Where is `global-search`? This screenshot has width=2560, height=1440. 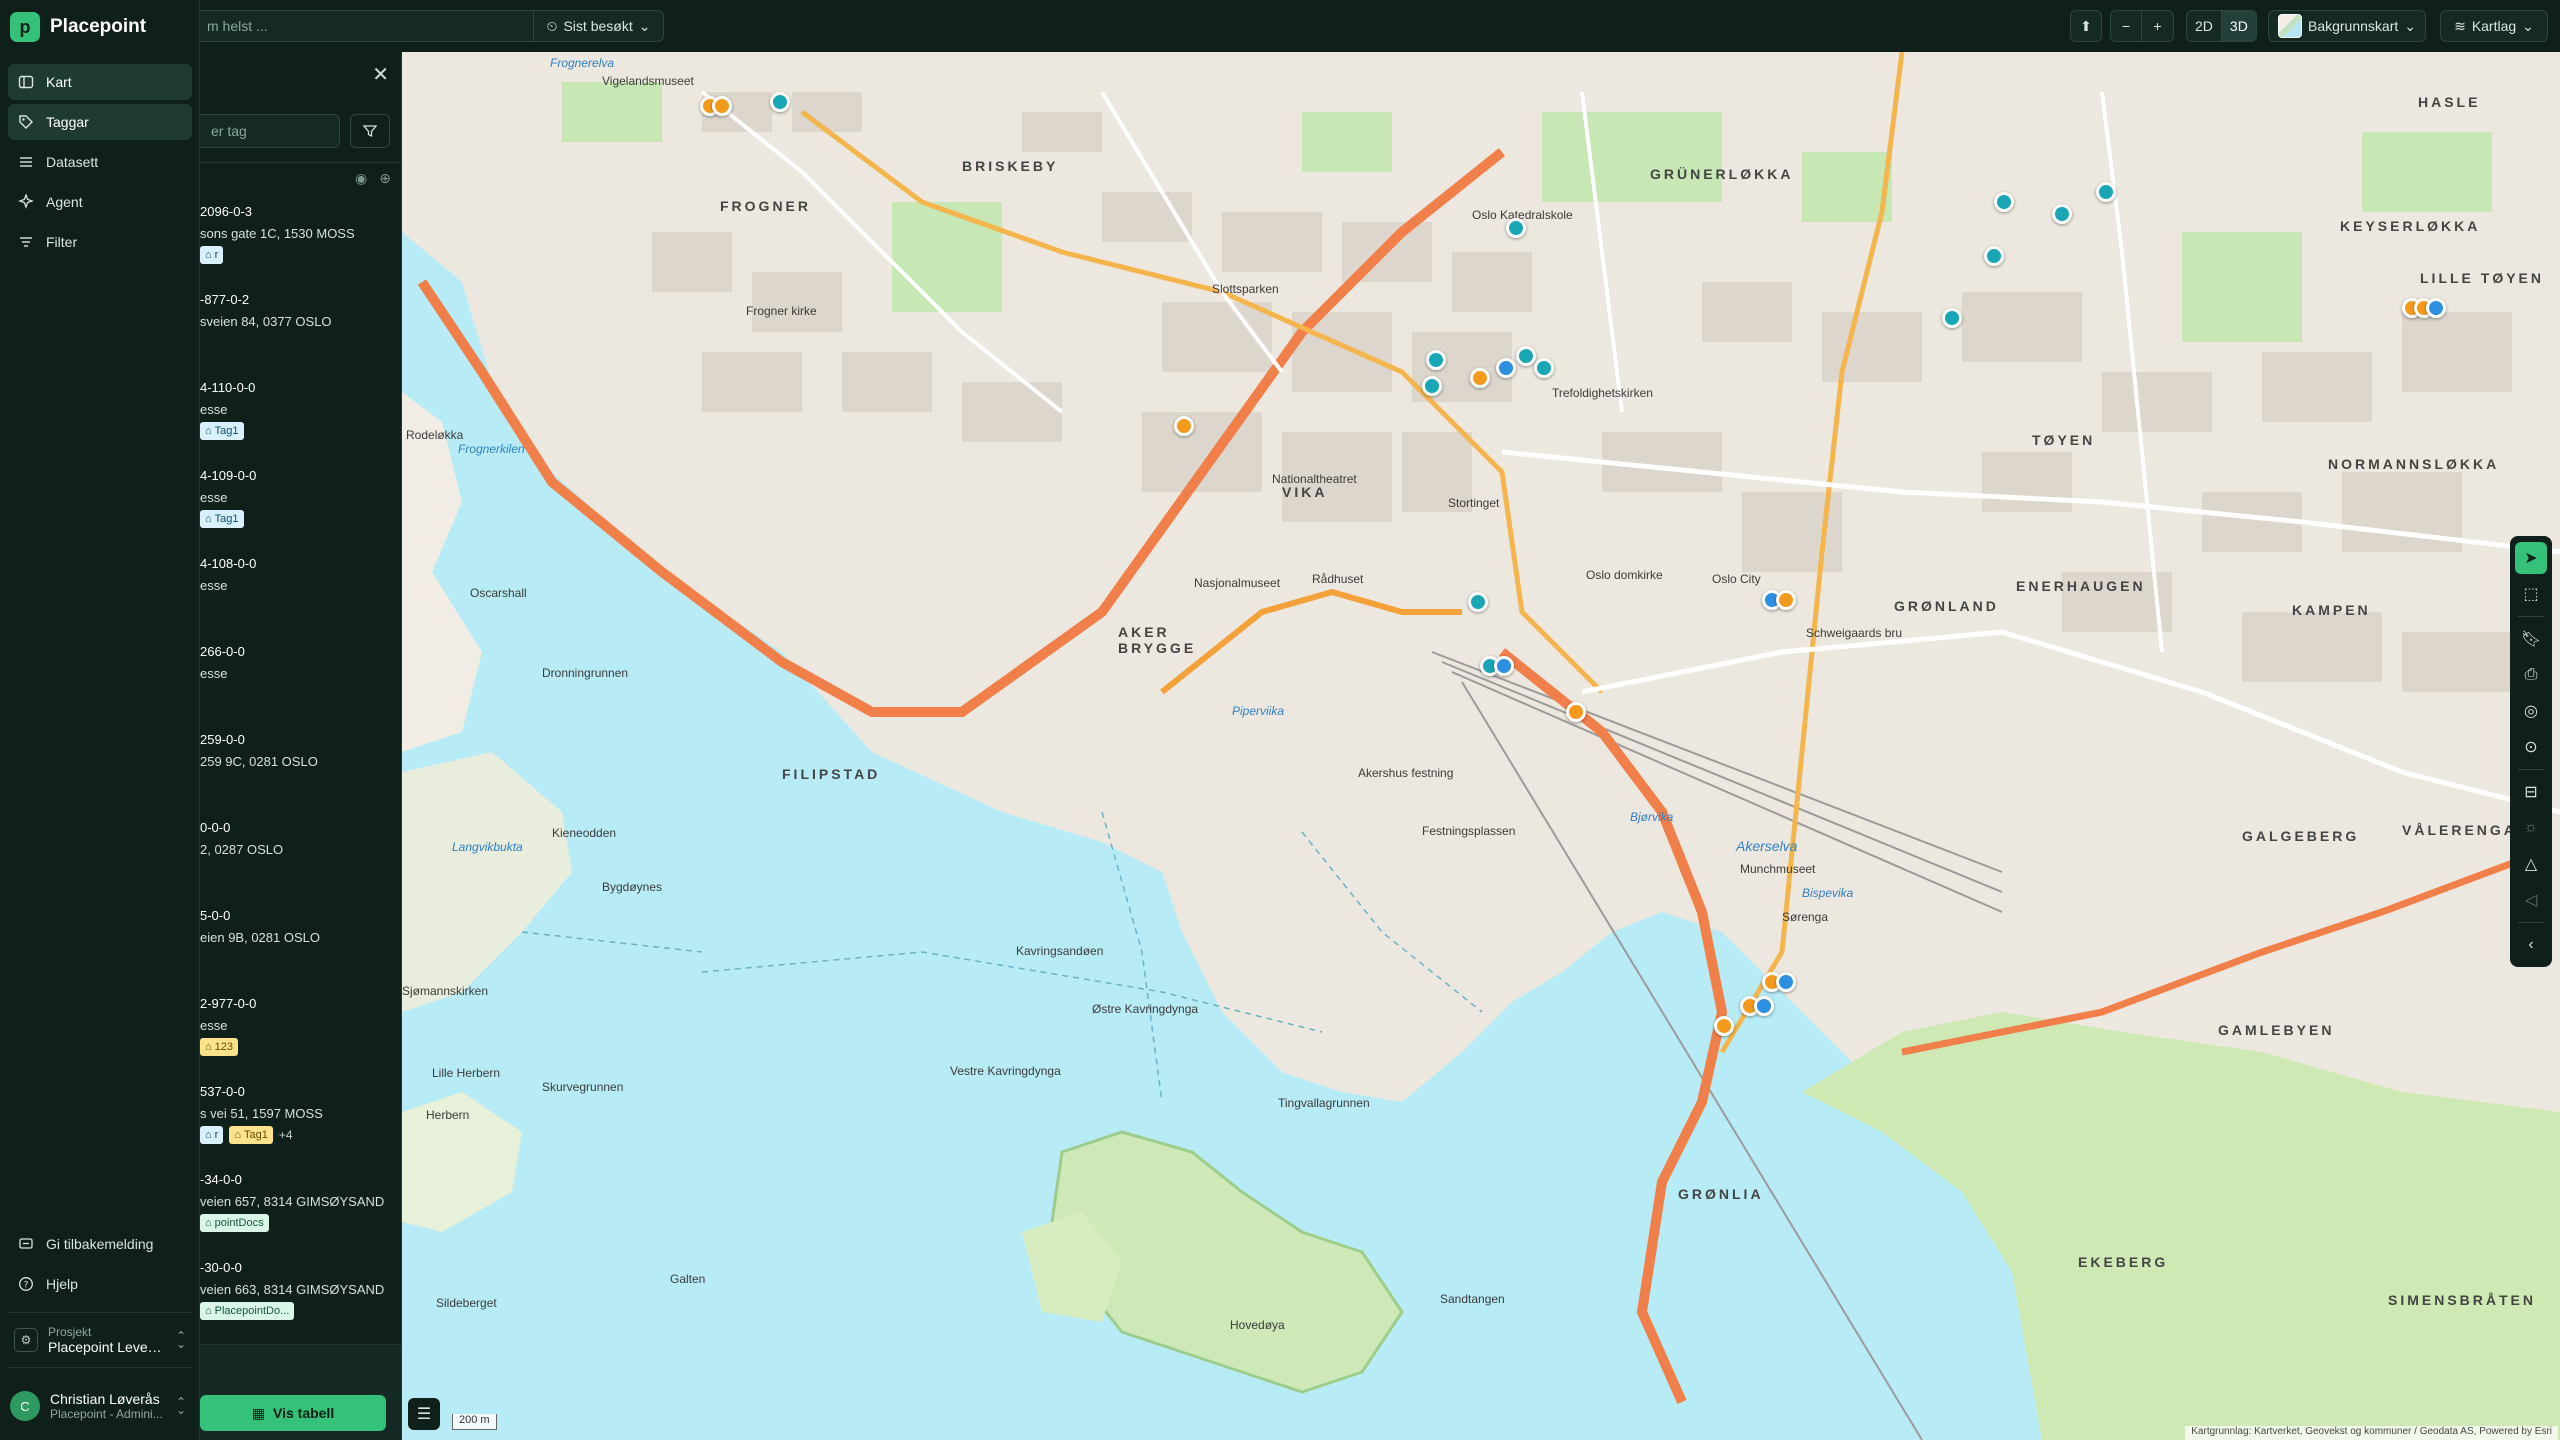 global-search is located at coordinates (365, 26).